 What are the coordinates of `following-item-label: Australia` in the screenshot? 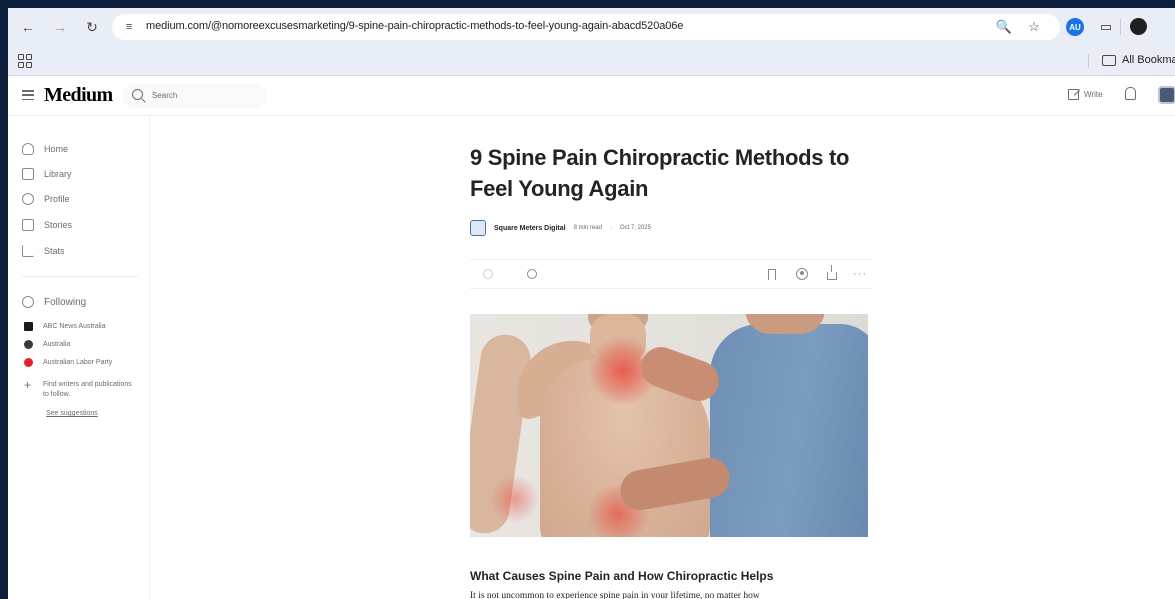 It's located at (57, 344).